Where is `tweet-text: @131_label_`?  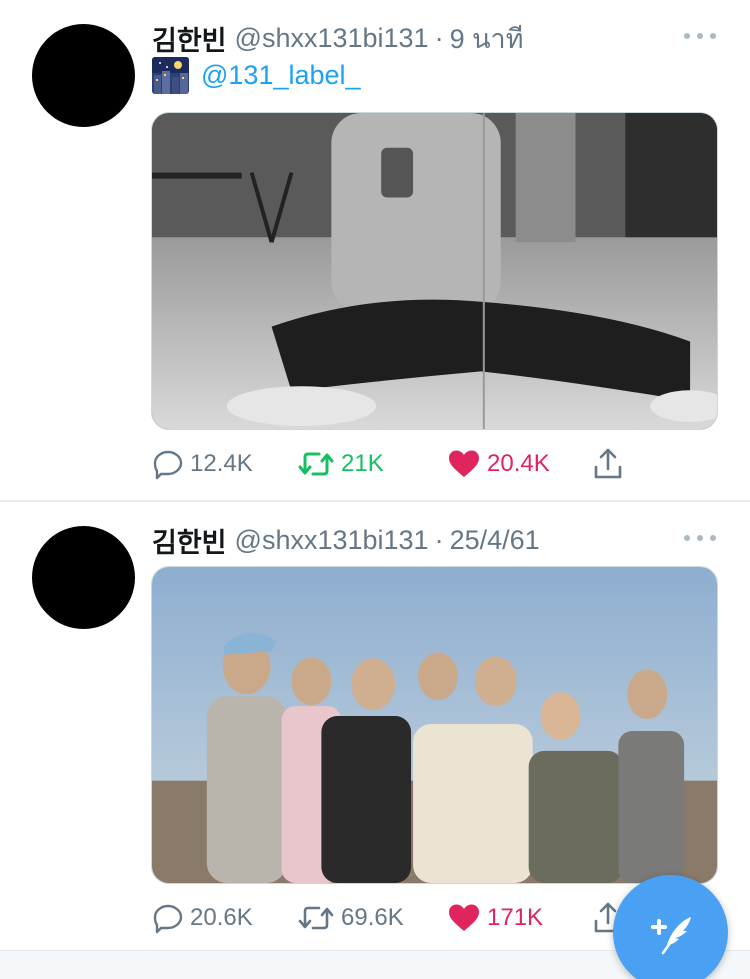 tweet-text: @131_label_ is located at coordinates (256, 75).